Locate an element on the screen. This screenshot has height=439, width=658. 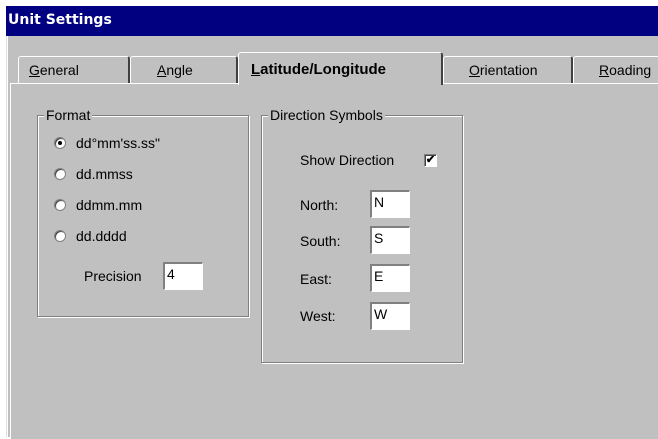
tab-angle: Angle is located at coordinates (184, 70).